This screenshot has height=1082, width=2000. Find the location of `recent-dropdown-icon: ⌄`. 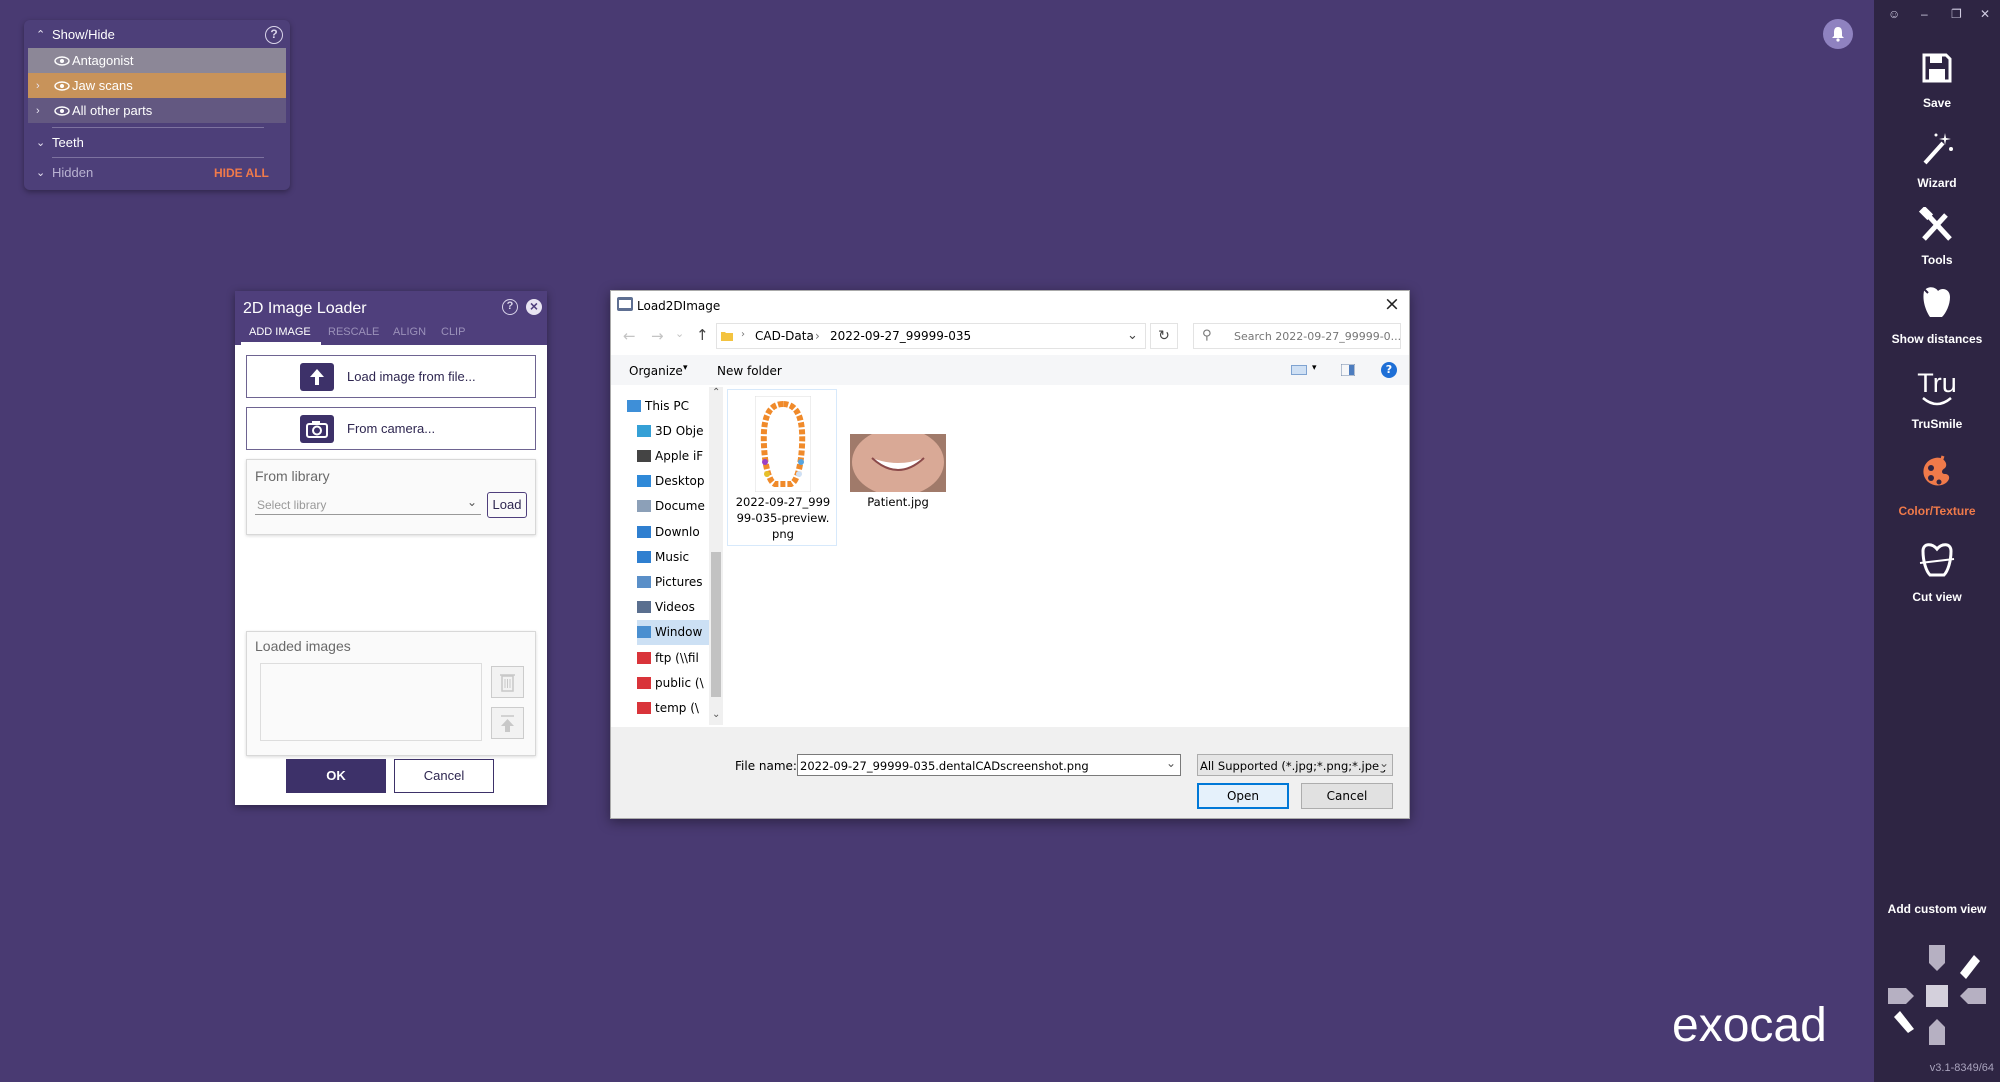

recent-dropdown-icon: ⌄ is located at coordinates (679, 333).